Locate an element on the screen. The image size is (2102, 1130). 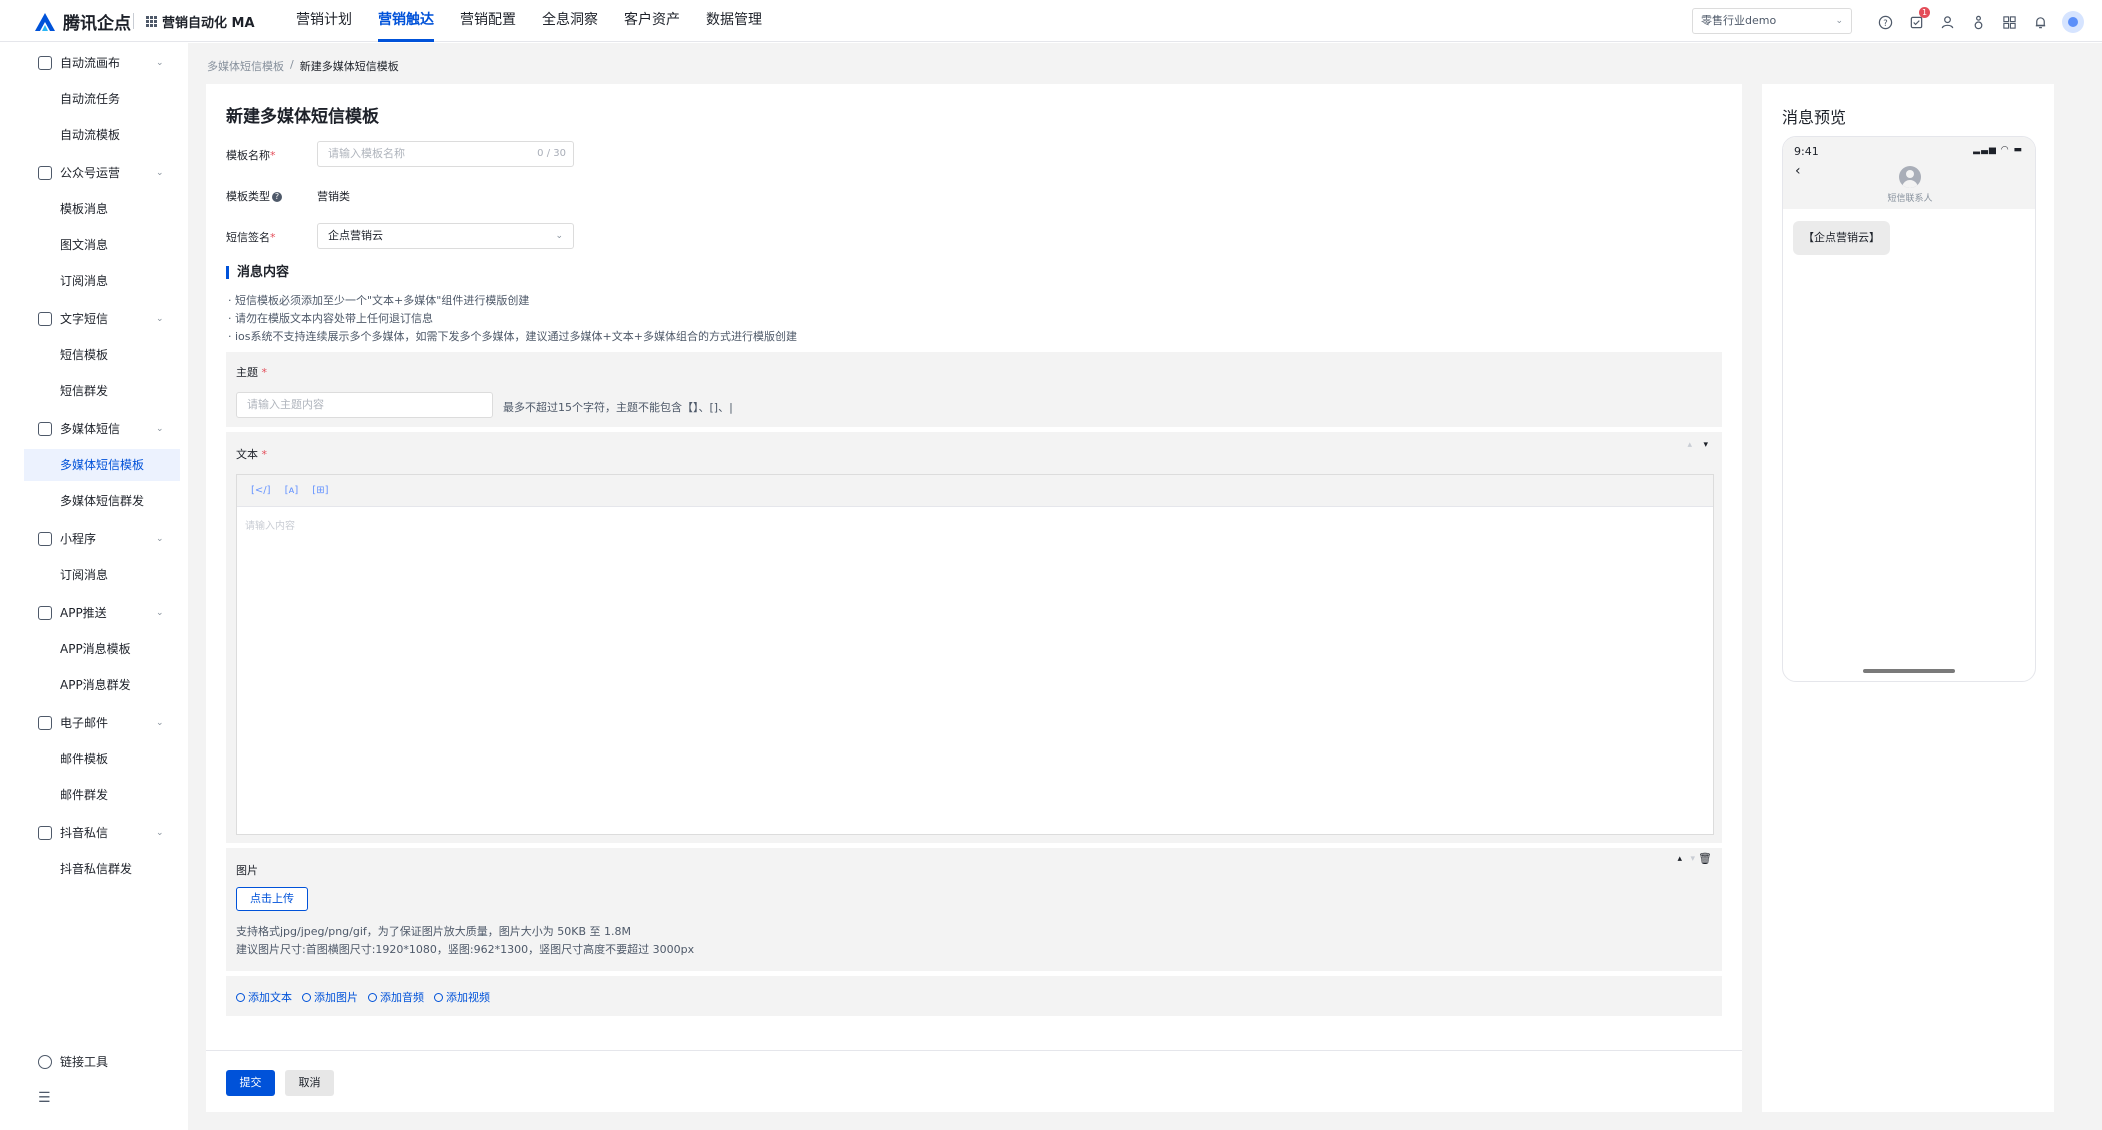
contact-name: 短信联系人 is located at coordinates (1910, 199).